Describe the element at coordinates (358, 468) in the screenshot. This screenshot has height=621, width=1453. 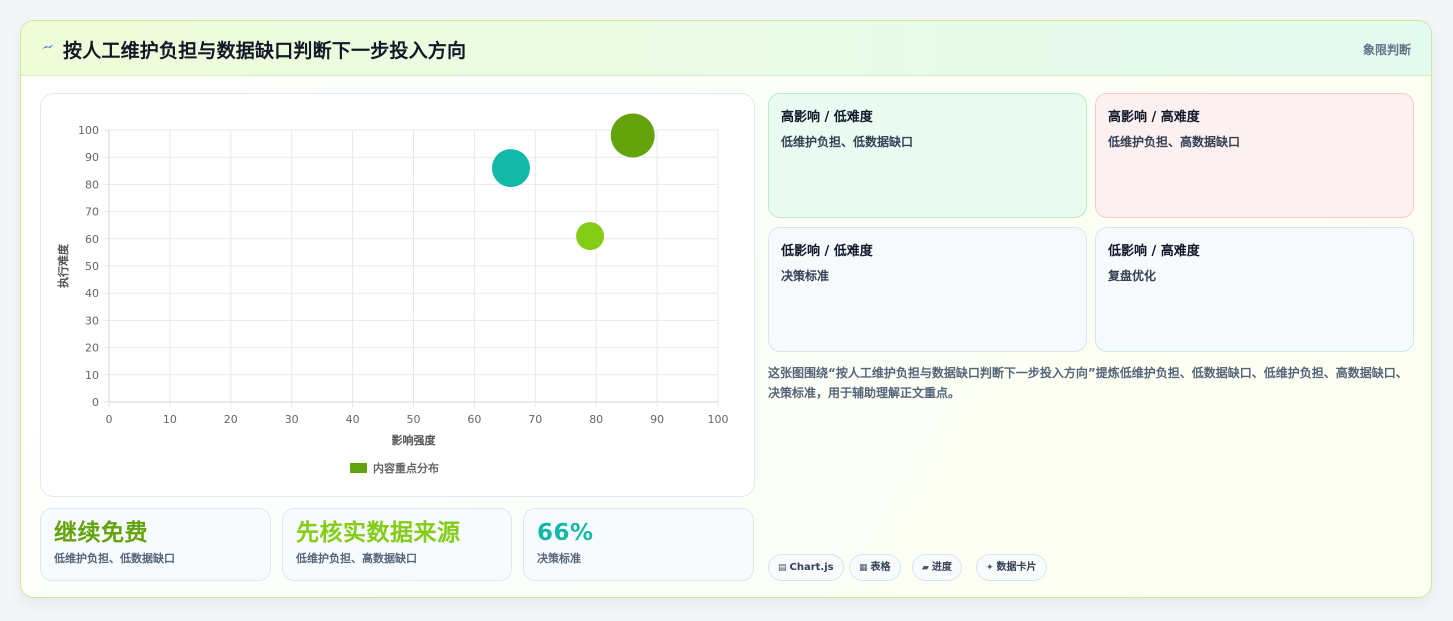
I see `legend-swatch` at that location.